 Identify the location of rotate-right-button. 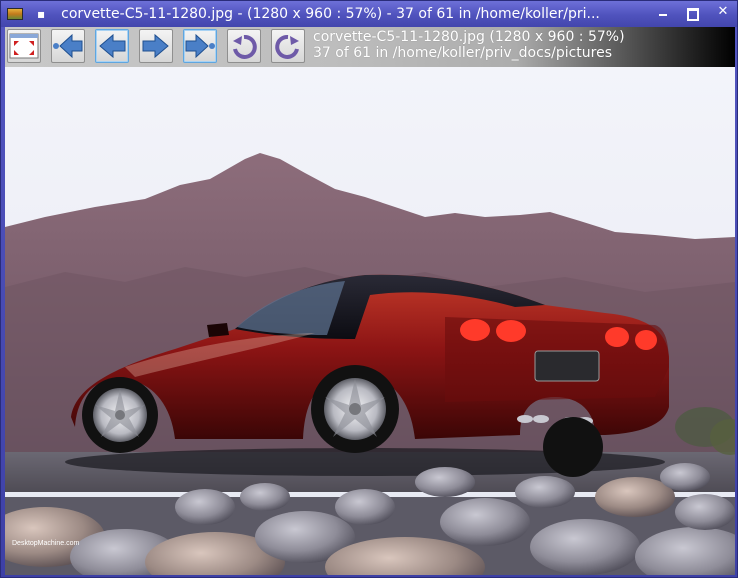
(288, 46).